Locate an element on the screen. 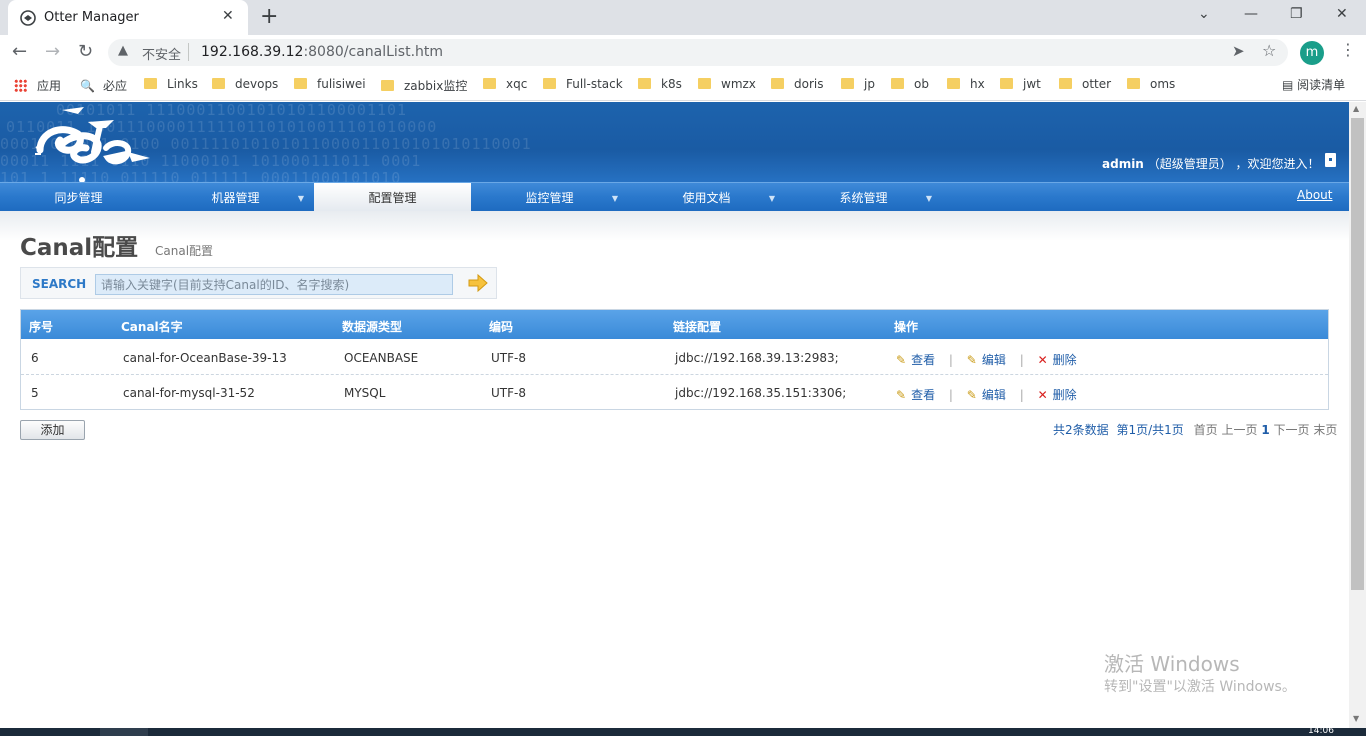  page-scrollbar: ▲ ▼ is located at coordinates (1357, 415).